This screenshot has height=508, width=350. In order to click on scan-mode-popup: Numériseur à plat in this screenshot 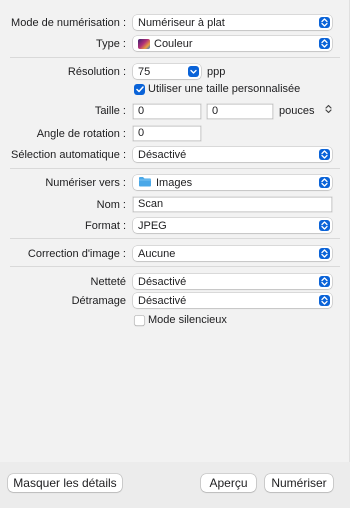, I will do `click(232, 22)`.